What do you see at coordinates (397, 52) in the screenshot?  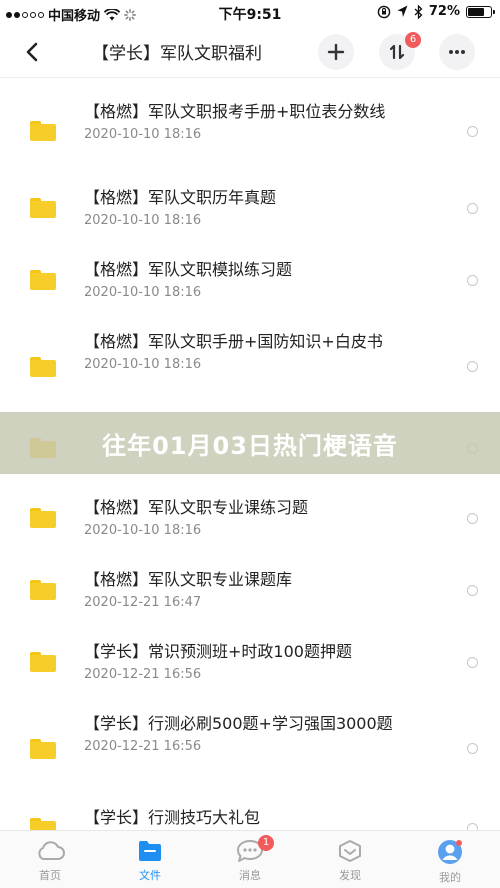 I see `sort-icon` at bounding box center [397, 52].